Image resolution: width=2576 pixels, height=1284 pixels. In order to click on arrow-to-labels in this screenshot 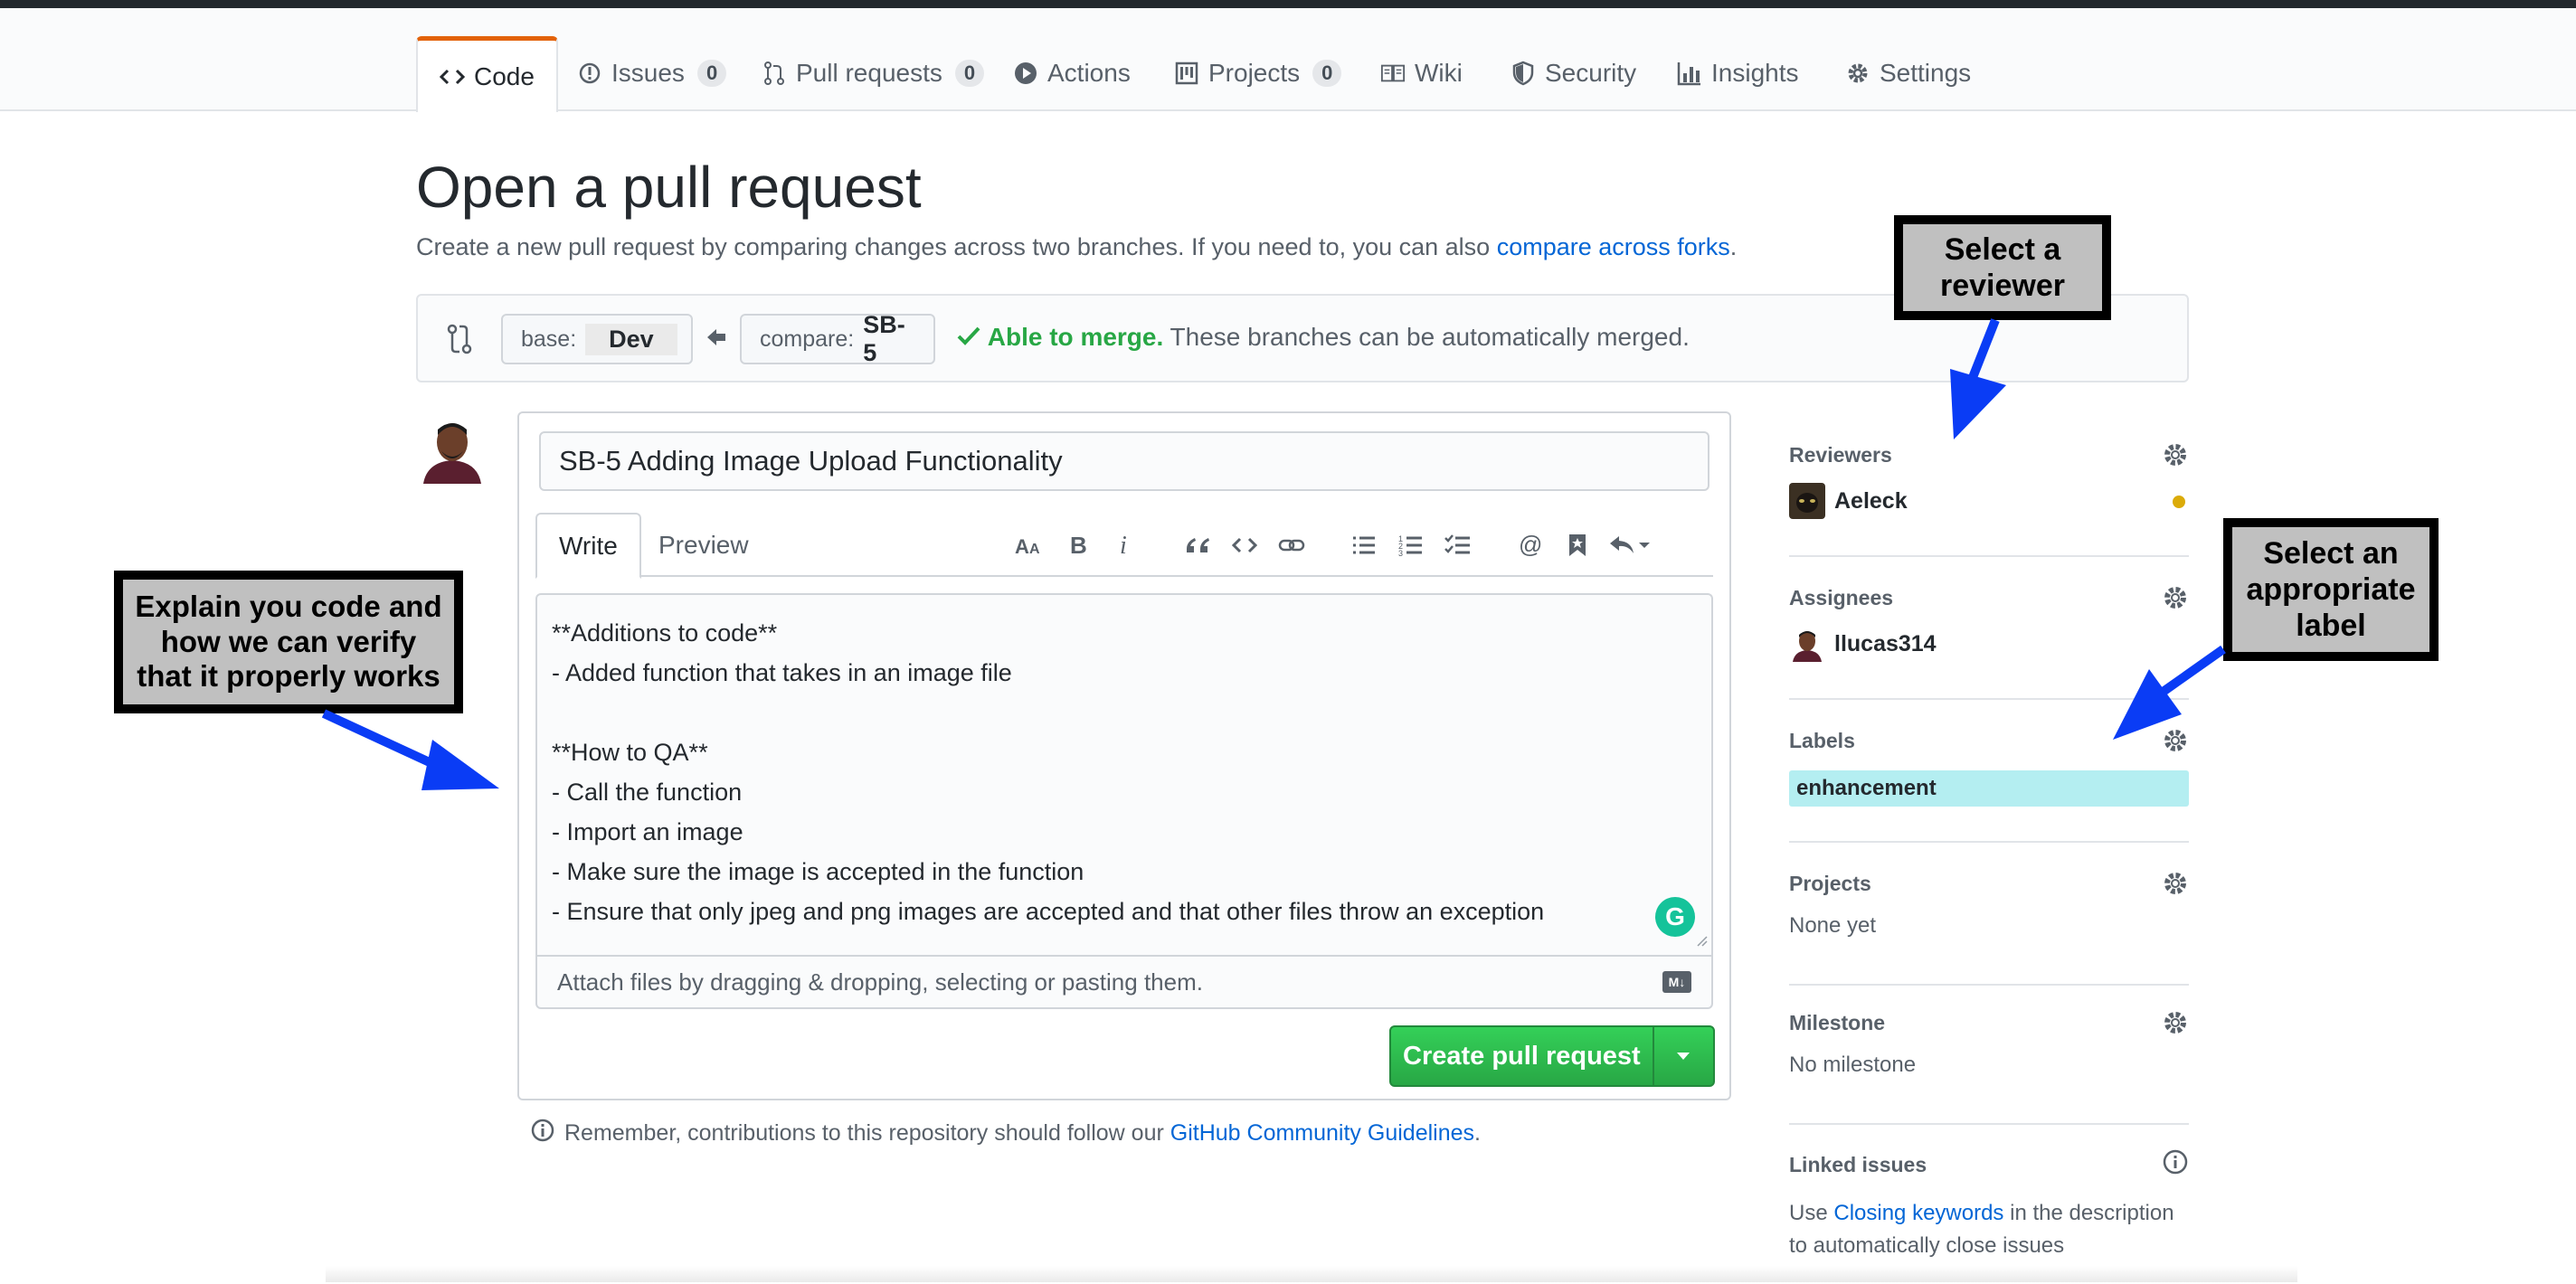, I will do `click(2169, 692)`.